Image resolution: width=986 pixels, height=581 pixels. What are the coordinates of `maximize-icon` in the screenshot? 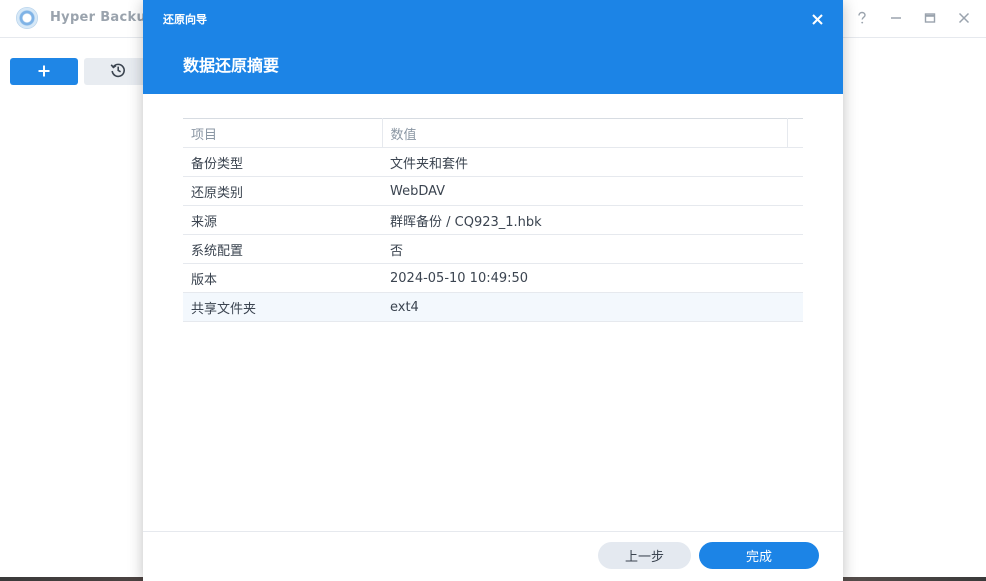 It's located at (930, 18).